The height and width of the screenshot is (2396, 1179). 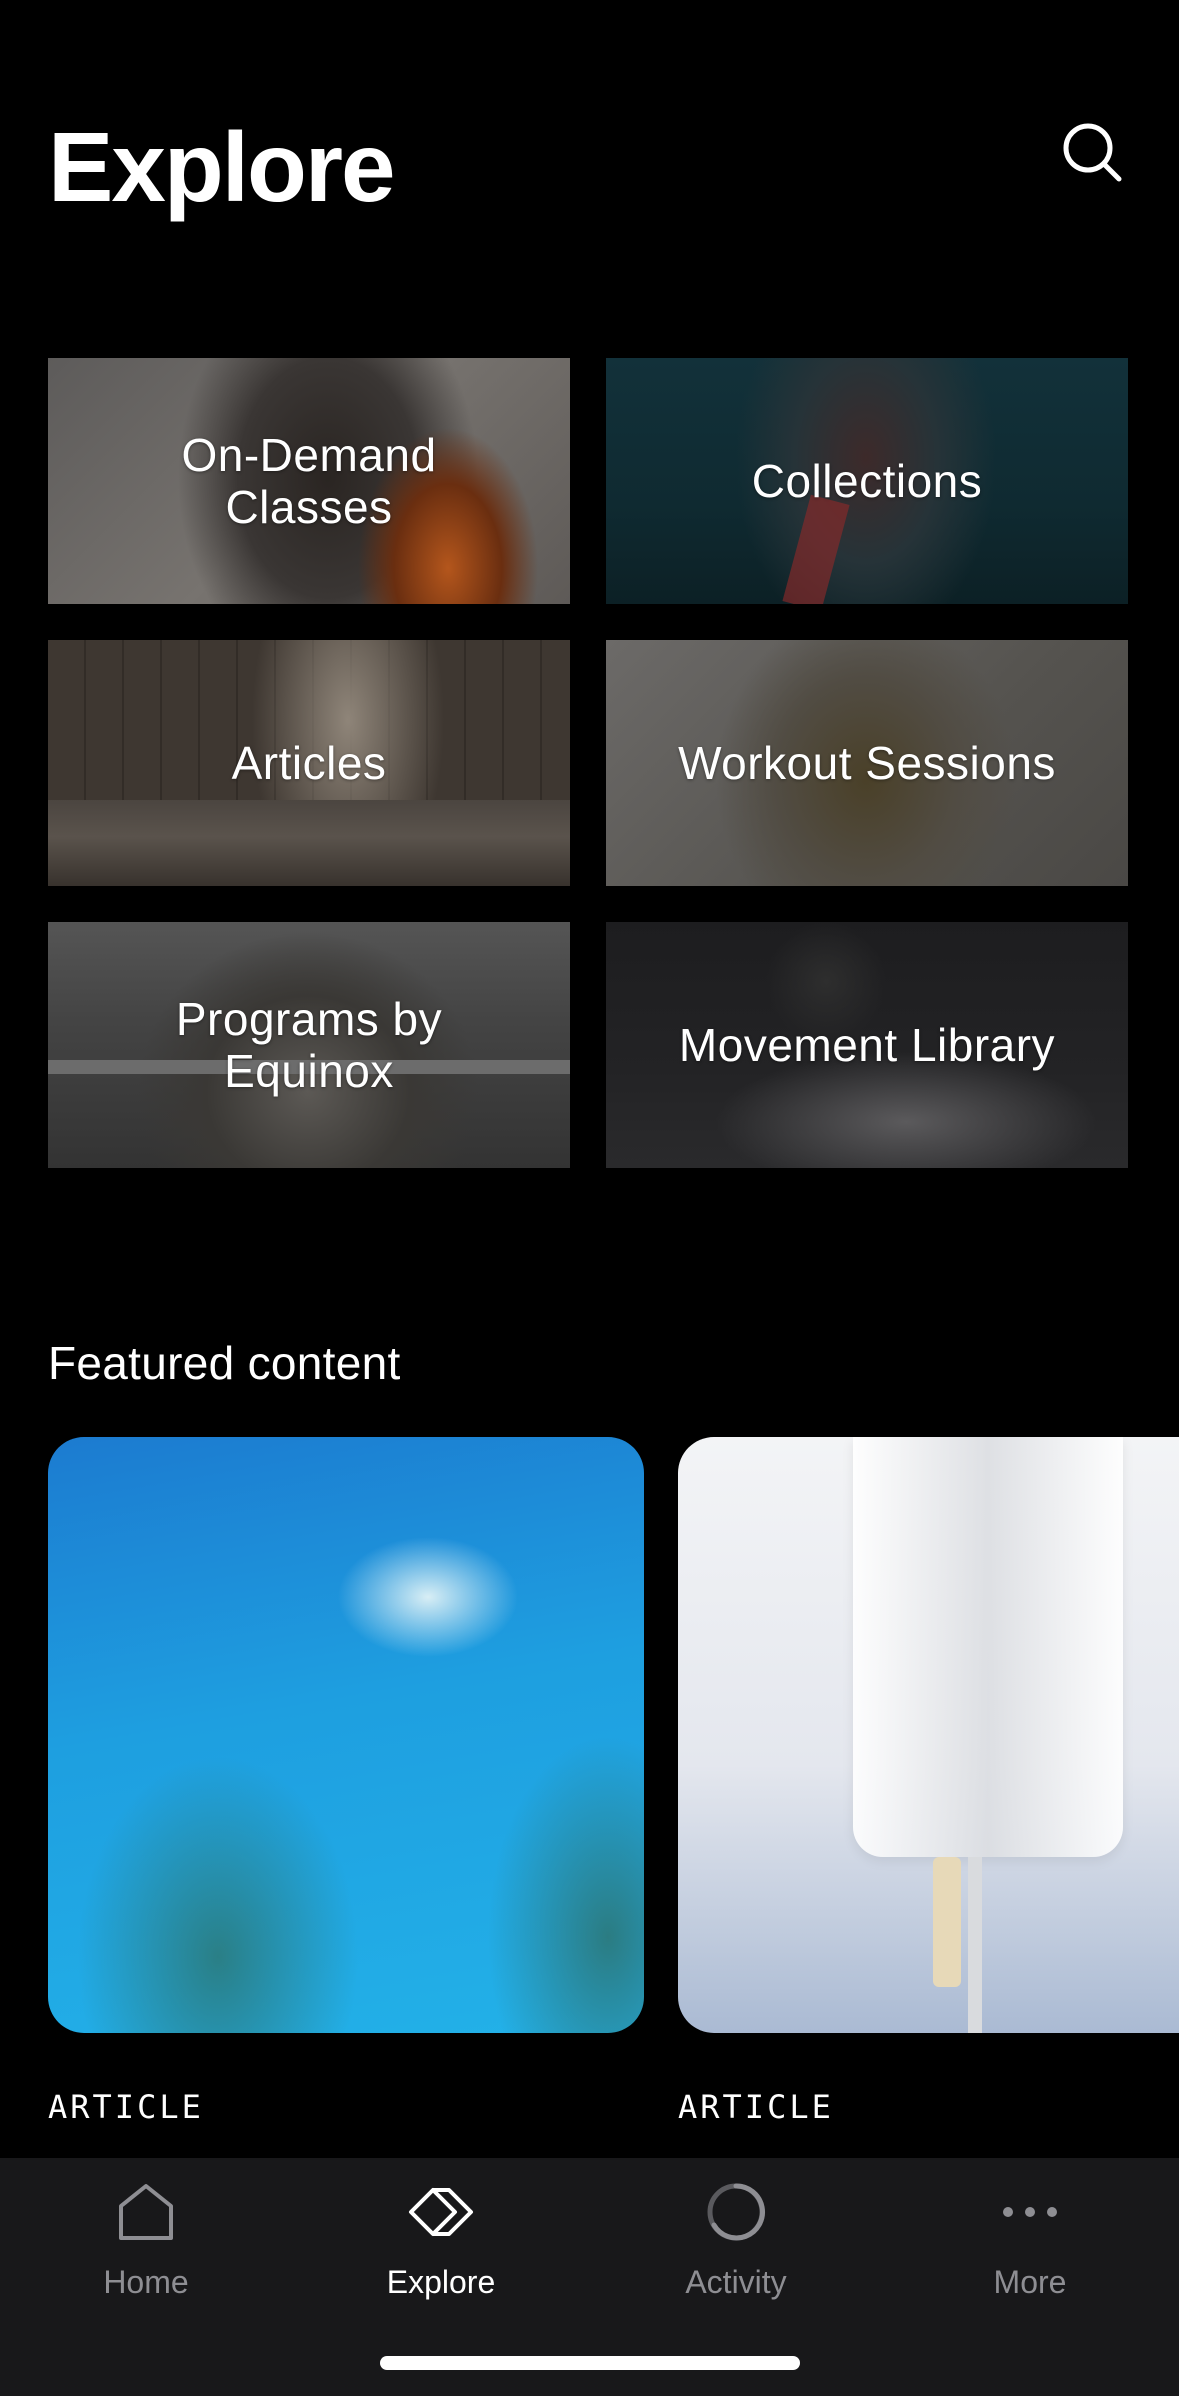 I want to click on tile-programs-by-equinox: Programs by Equinox, so click(x=309, y=1045).